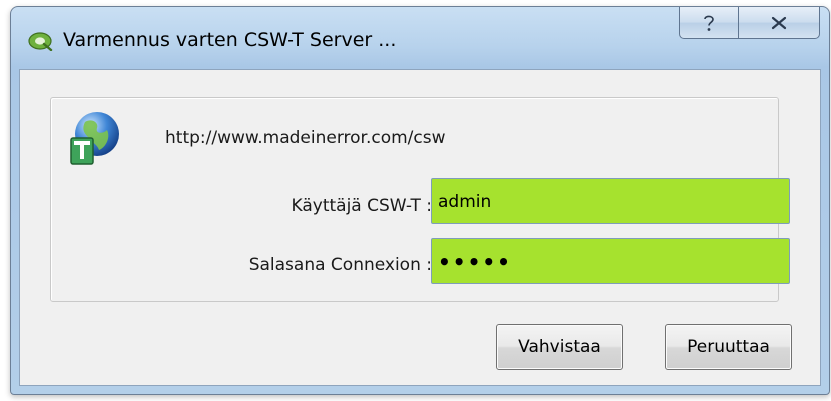  What do you see at coordinates (559, 347) in the screenshot?
I see `confirm-button: Vahvistaa` at bounding box center [559, 347].